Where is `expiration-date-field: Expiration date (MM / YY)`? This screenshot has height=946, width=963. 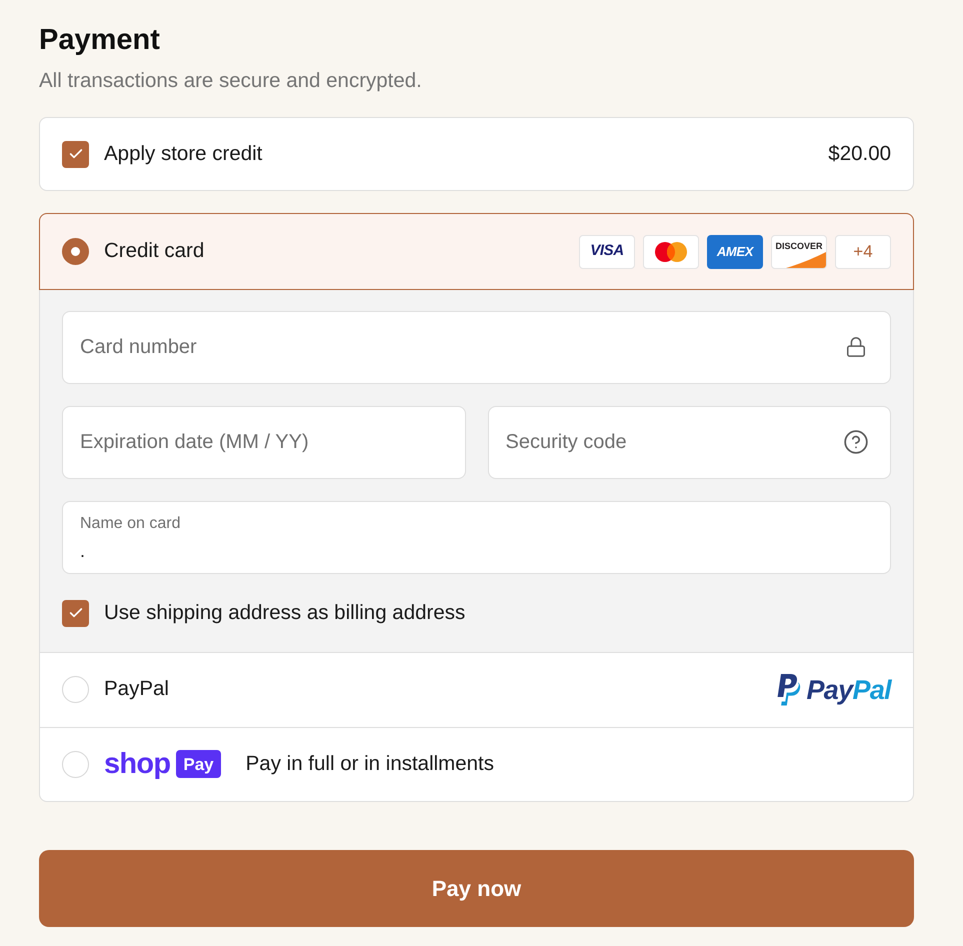 expiration-date-field: Expiration date (MM / YY) is located at coordinates (264, 442).